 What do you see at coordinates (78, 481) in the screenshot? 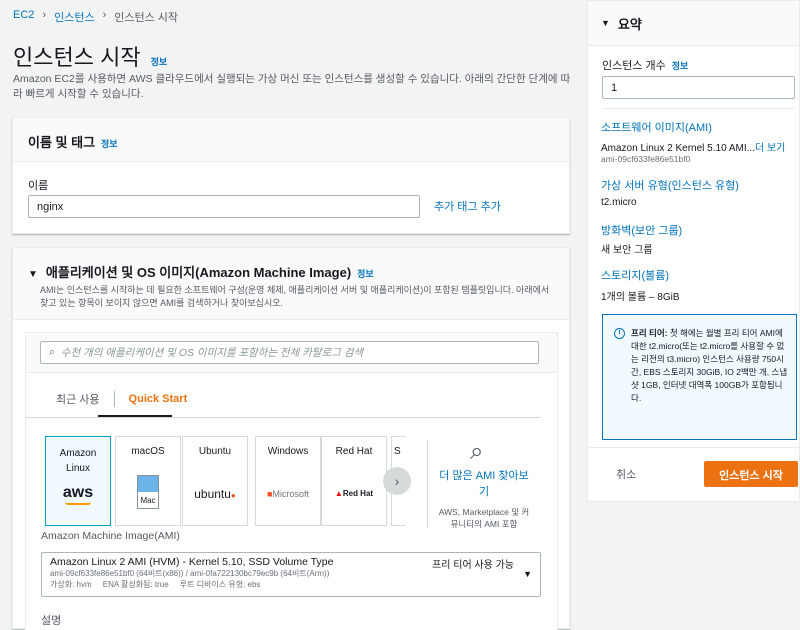
I see `ami-tile-amazon-linux: Amazon Linux aws` at bounding box center [78, 481].